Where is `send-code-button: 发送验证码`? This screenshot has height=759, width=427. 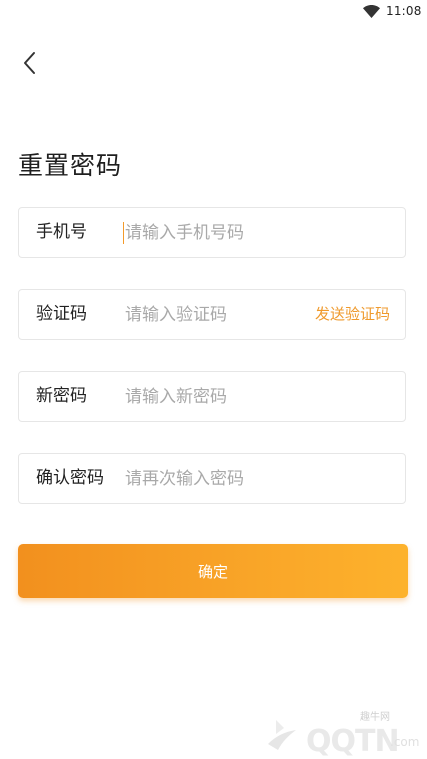
send-code-button: 发送验证码 is located at coordinates (352, 314).